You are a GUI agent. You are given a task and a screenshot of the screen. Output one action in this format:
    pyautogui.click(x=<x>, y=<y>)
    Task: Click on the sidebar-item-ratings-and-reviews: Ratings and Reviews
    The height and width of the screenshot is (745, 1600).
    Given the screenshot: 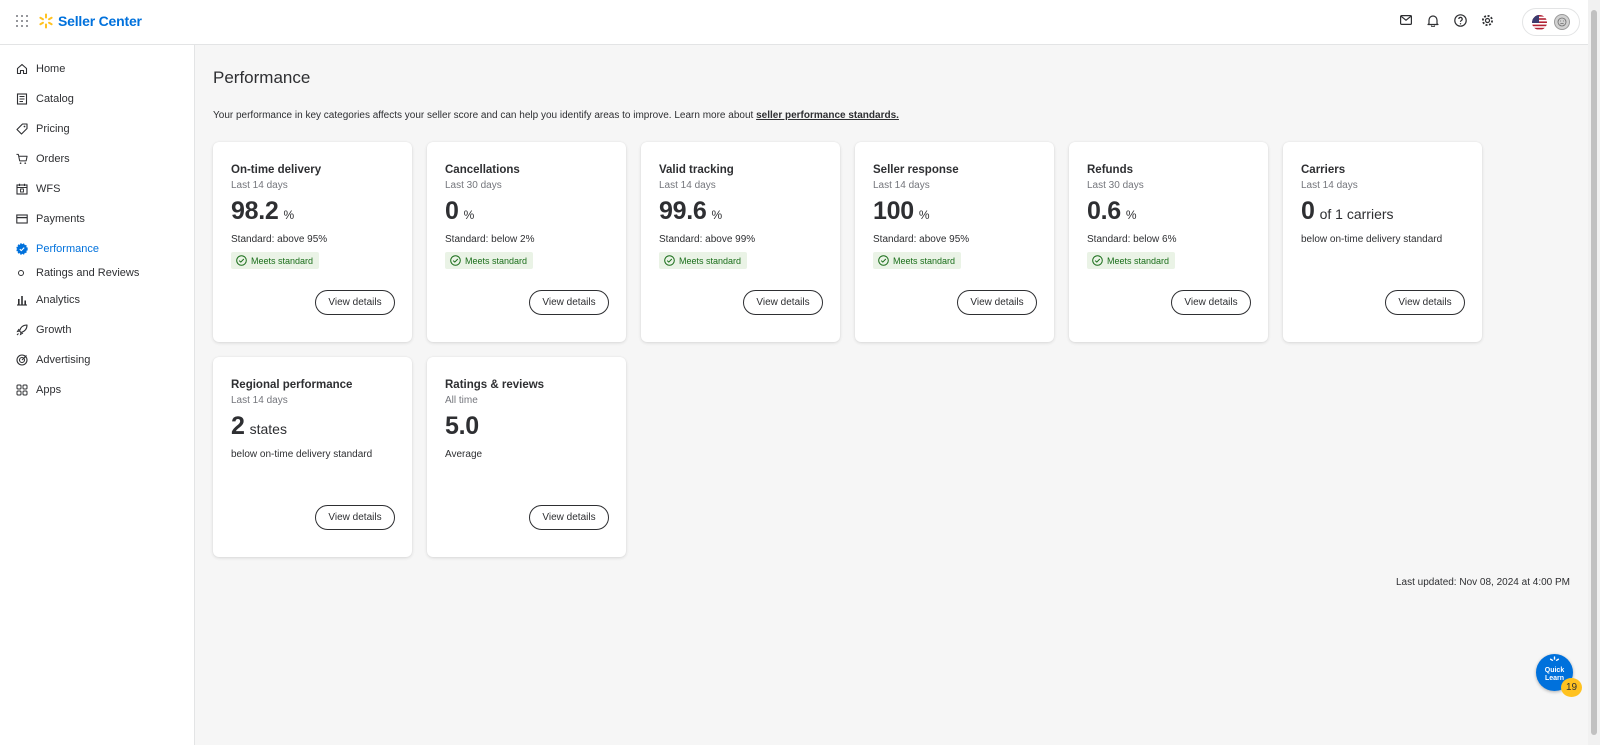 What is the action you would take?
    pyautogui.click(x=97, y=273)
    